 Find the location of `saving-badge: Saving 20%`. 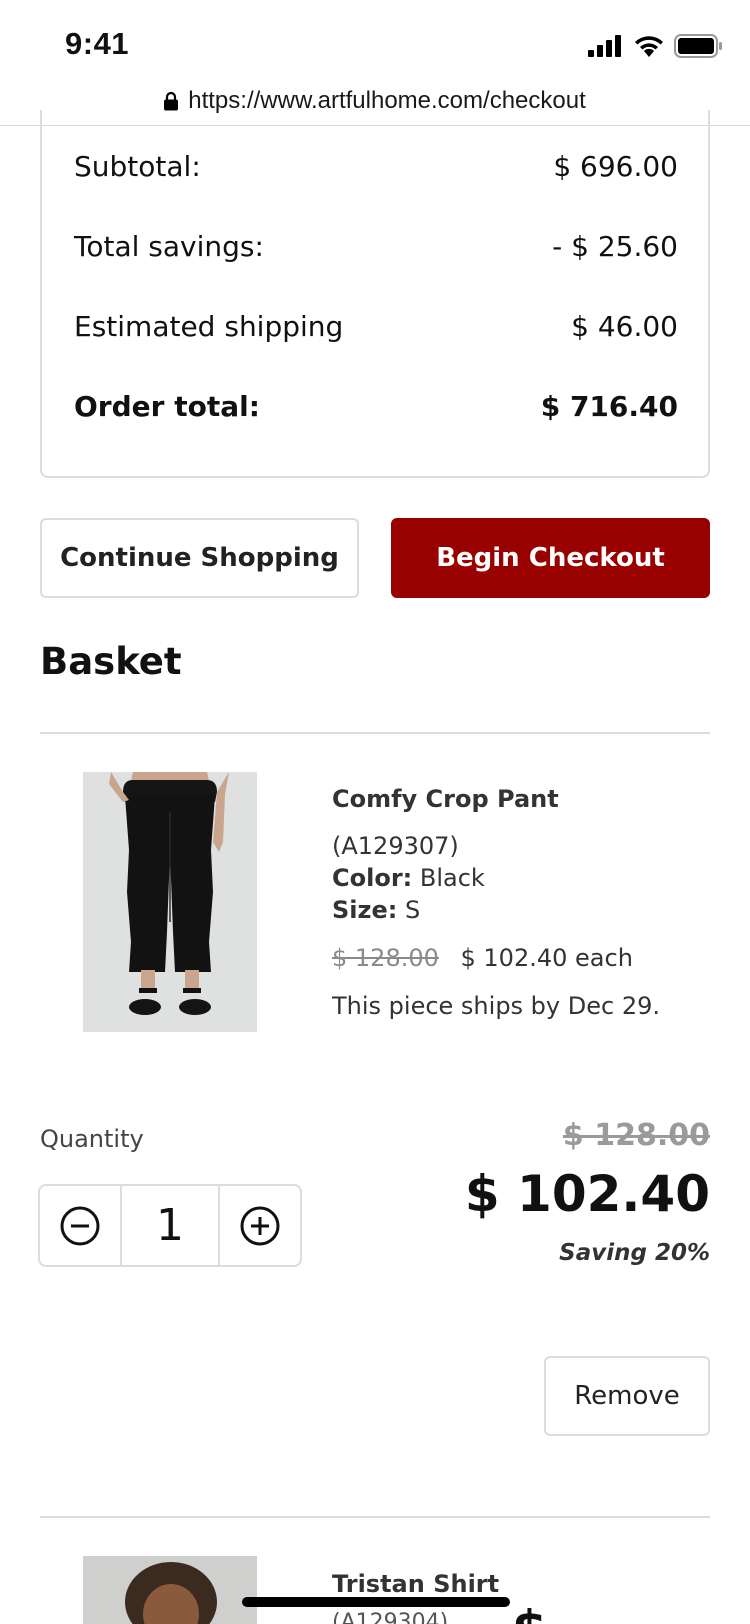

saving-badge: Saving 20% is located at coordinates (634, 1253).